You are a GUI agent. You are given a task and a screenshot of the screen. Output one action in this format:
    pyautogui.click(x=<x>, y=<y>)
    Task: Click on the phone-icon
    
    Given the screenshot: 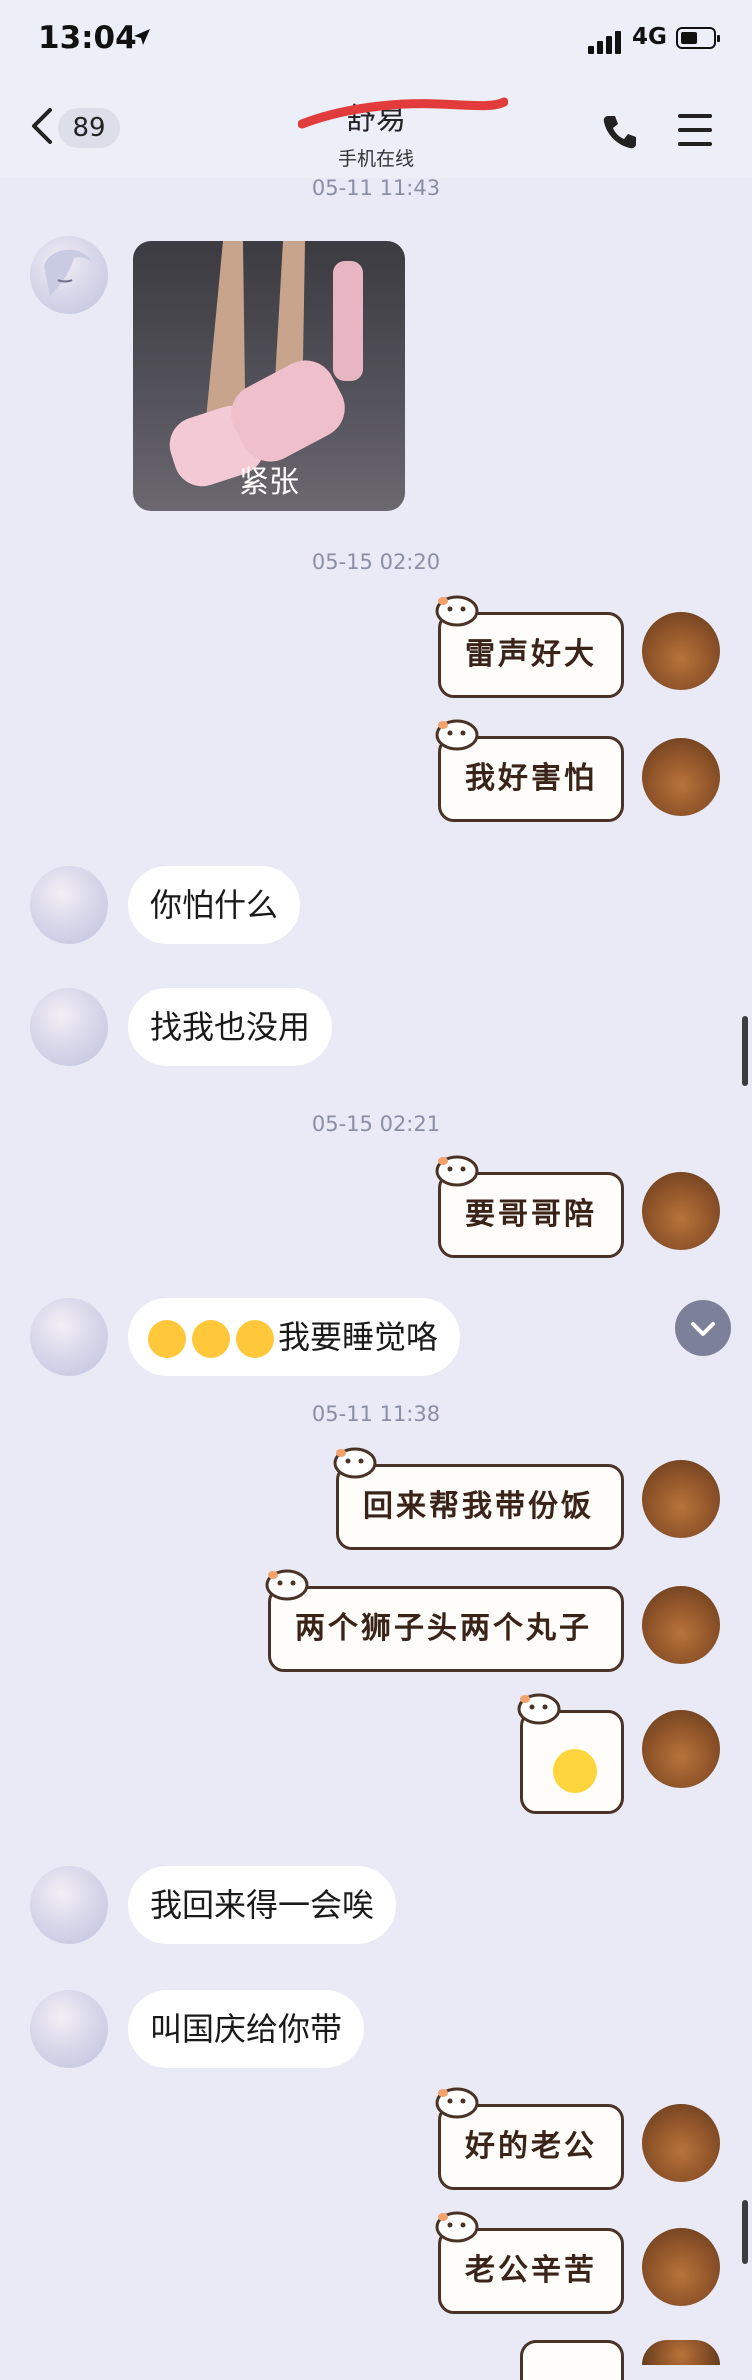 What is the action you would take?
    pyautogui.click(x=620, y=132)
    